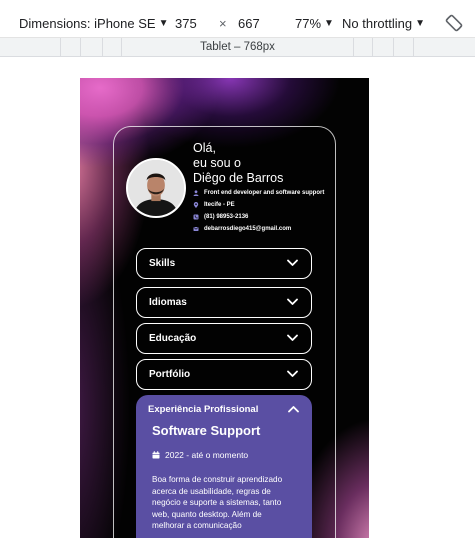 The height and width of the screenshot is (538, 475). What do you see at coordinates (238, 178) in the screenshot?
I see `profile-name: Diêgo de Barros` at bounding box center [238, 178].